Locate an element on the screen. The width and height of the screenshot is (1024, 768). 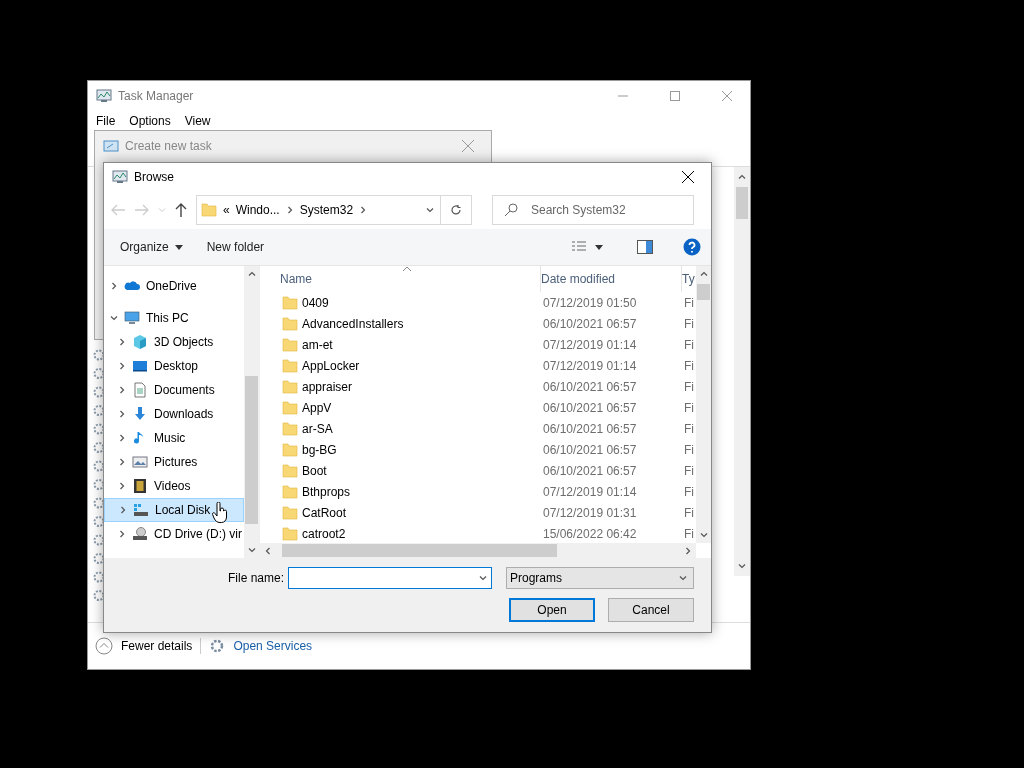
file-name: ar-SA is located at coordinates (318, 428).